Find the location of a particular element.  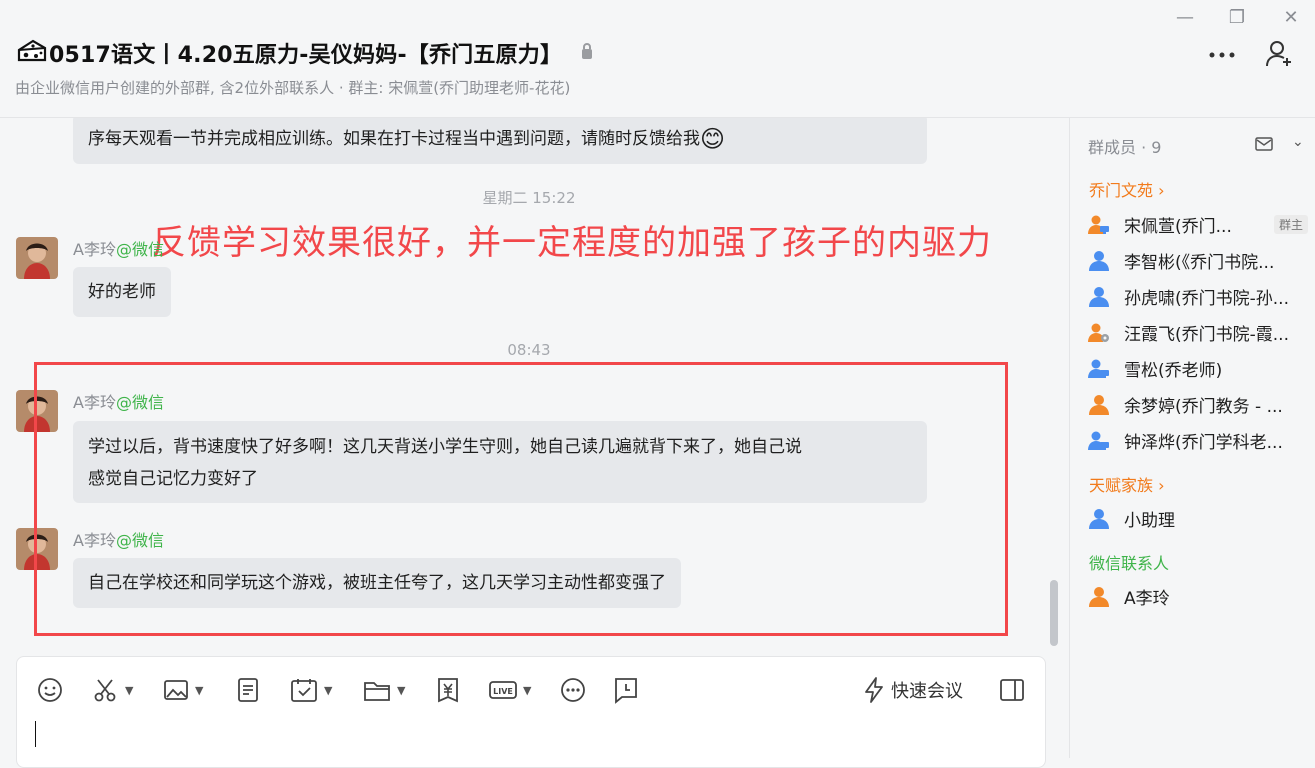

user-gear-icon is located at coordinates (1099, 333).